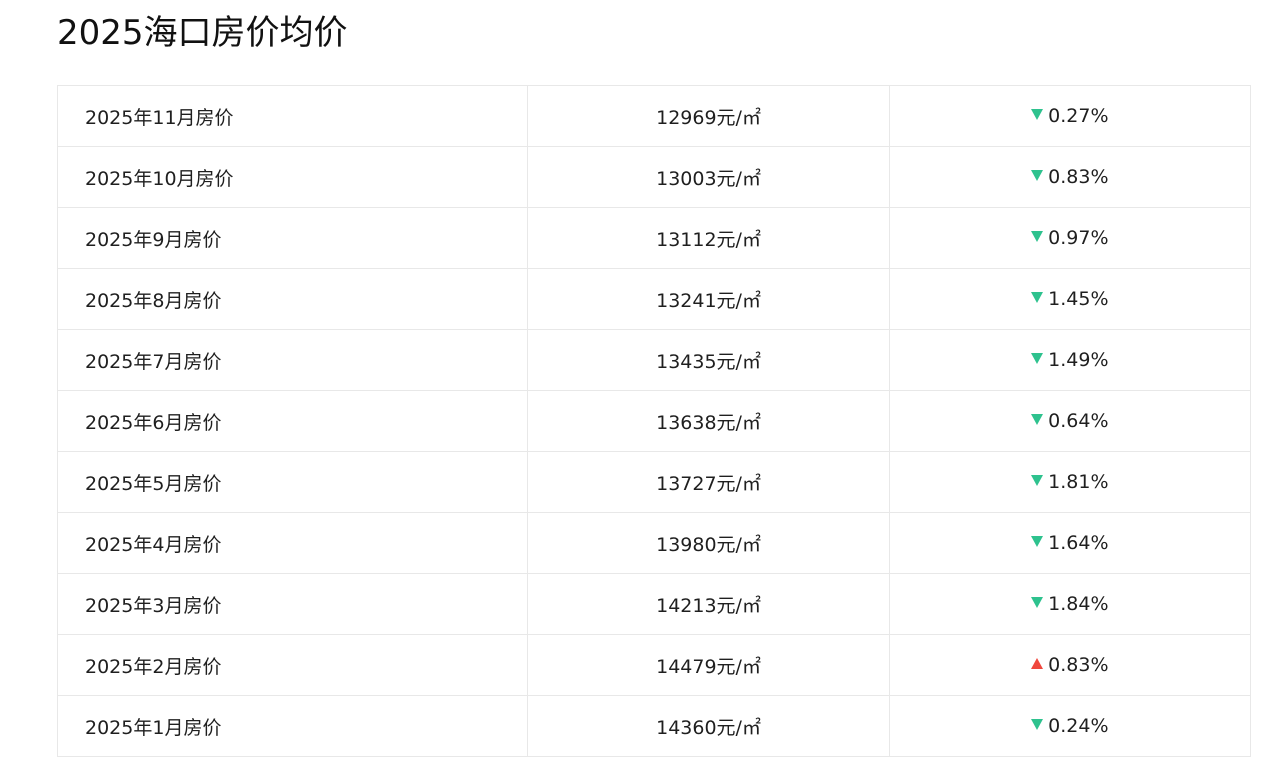  I want to click on change-cell: 1.64%, so click(1070, 543).